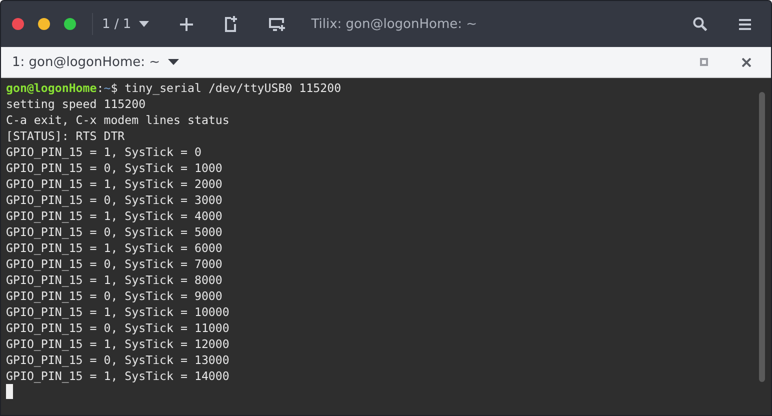 This screenshot has width=772, height=416. I want to click on output-line: [STATUS]: RTS DTR, so click(65, 136).